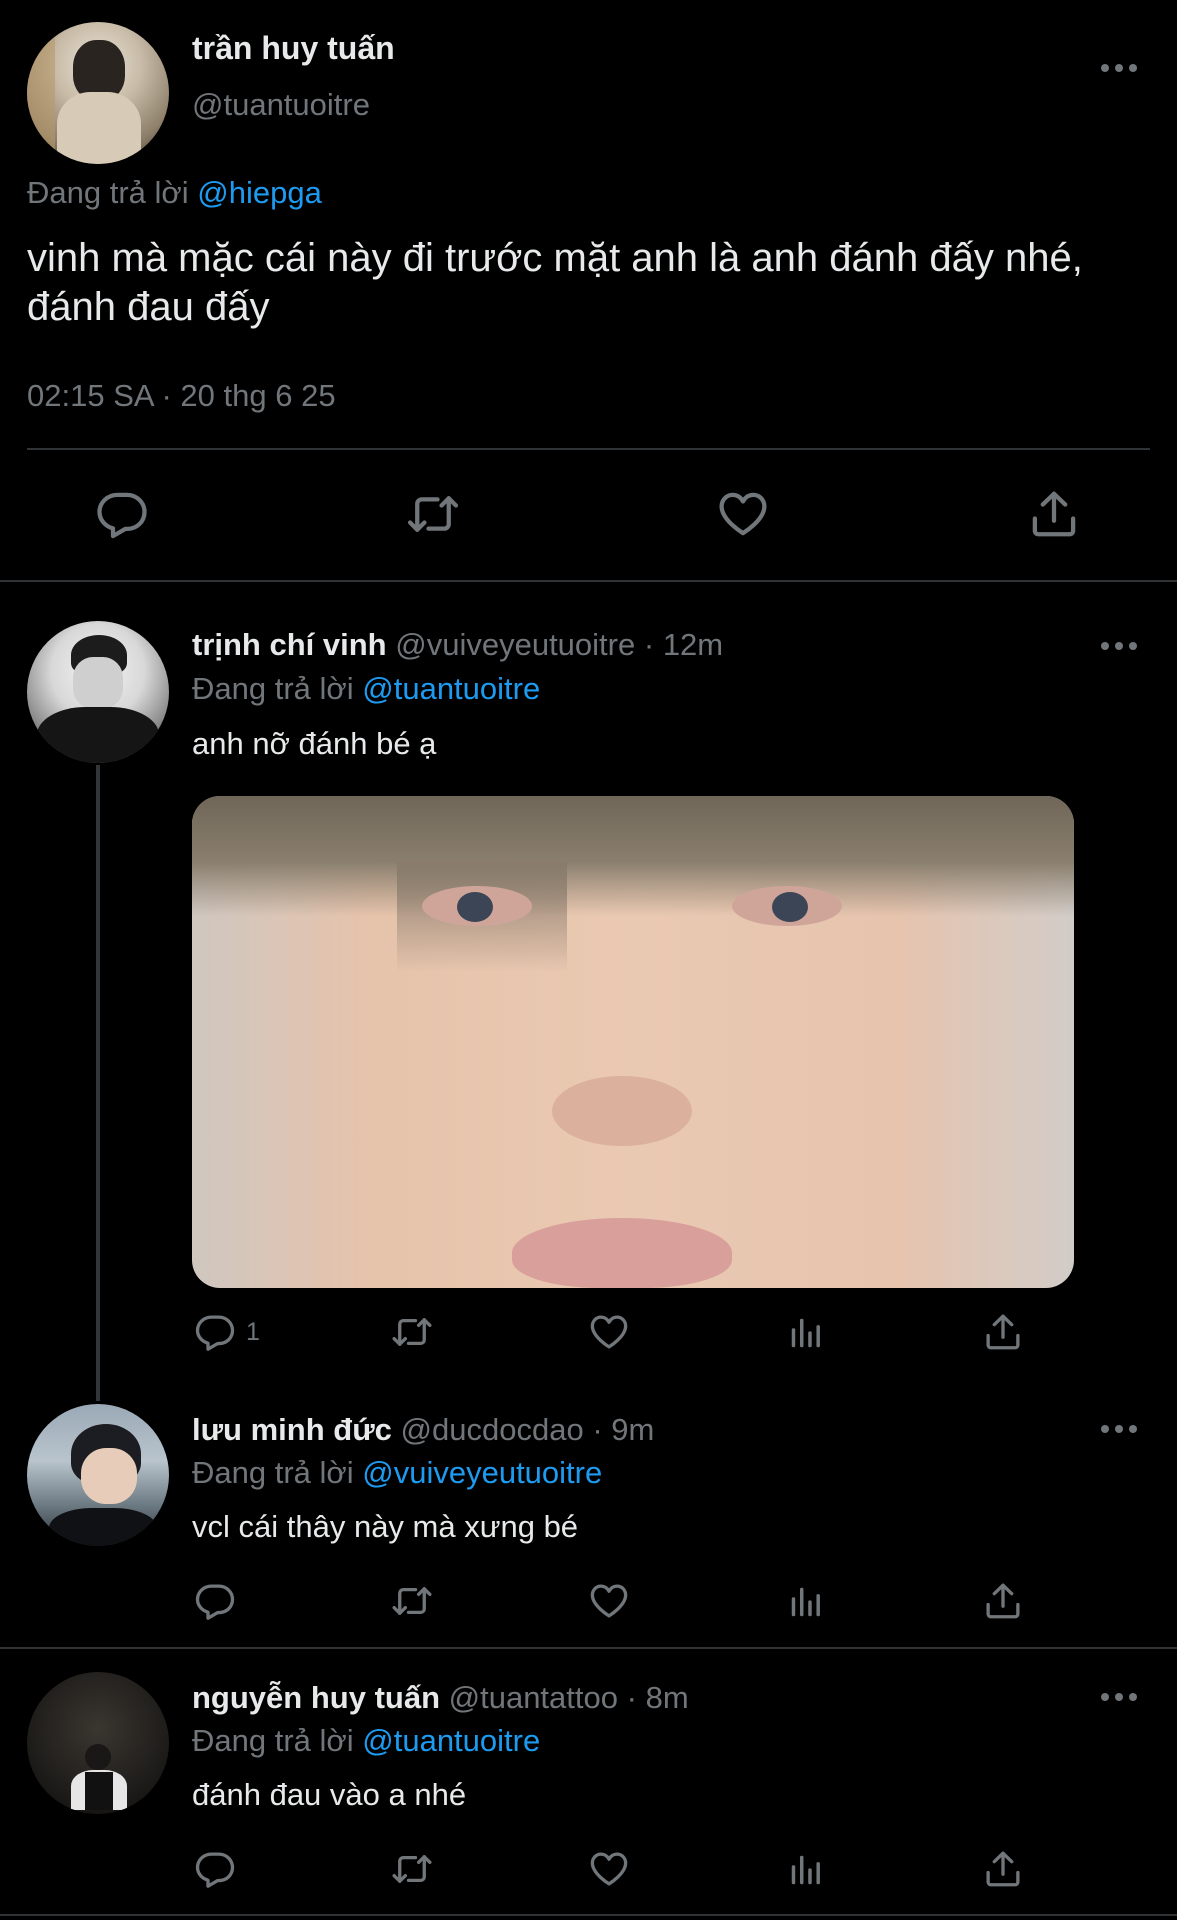  What do you see at coordinates (98, 1083) in the screenshot?
I see `thread-line` at bounding box center [98, 1083].